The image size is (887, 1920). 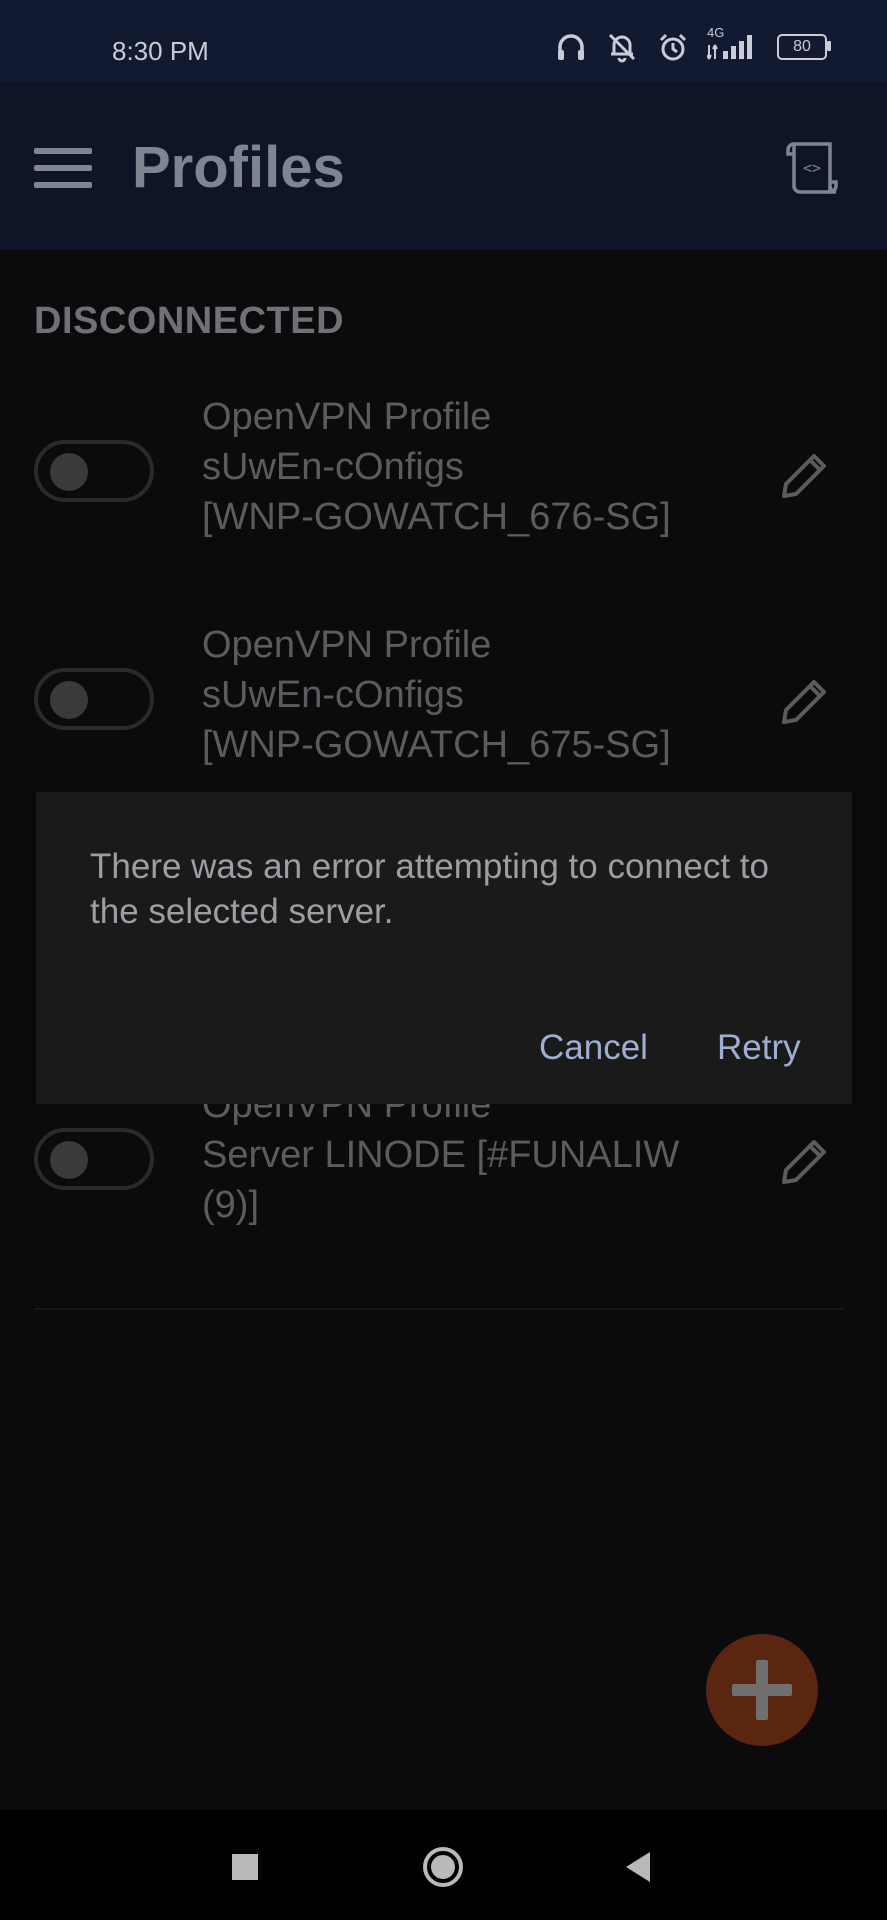 I want to click on profile-name-line2: [WNP-GOWATCH_675-SG], so click(x=436, y=745).